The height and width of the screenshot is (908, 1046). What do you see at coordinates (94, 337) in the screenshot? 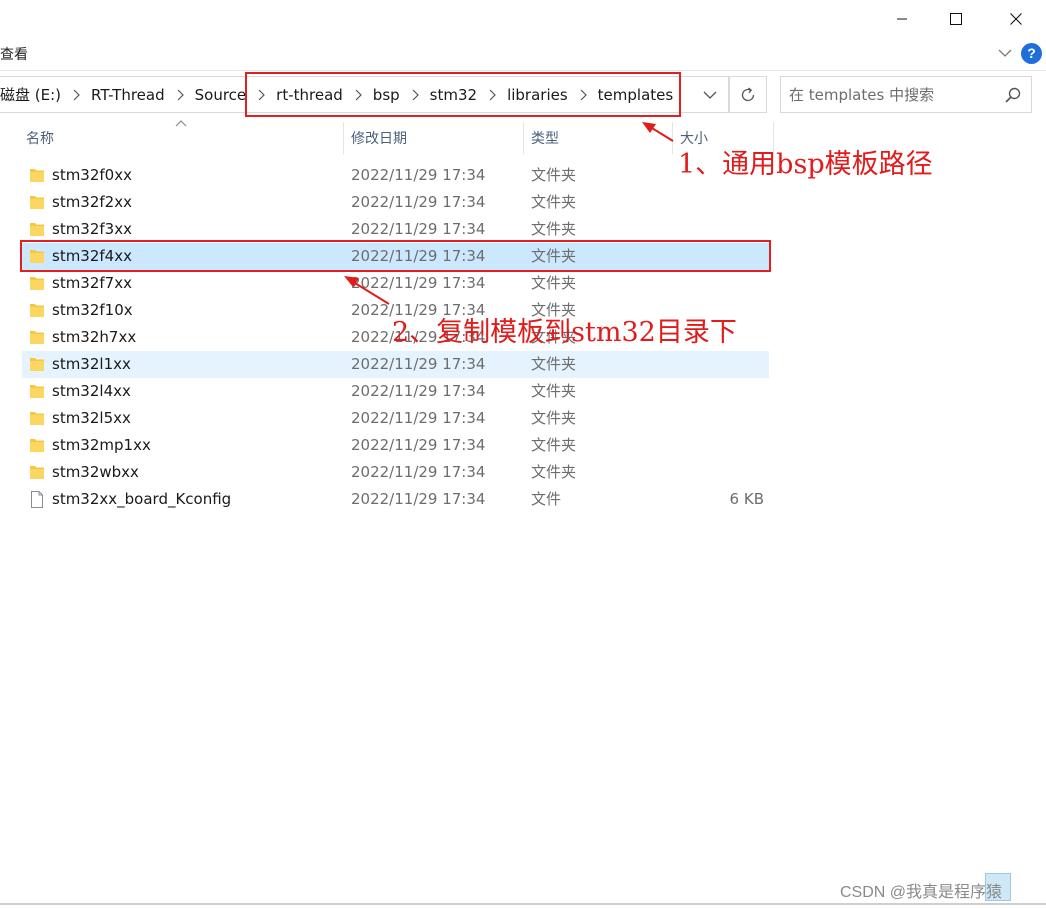
I see `file-name: stm32h7xx` at bounding box center [94, 337].